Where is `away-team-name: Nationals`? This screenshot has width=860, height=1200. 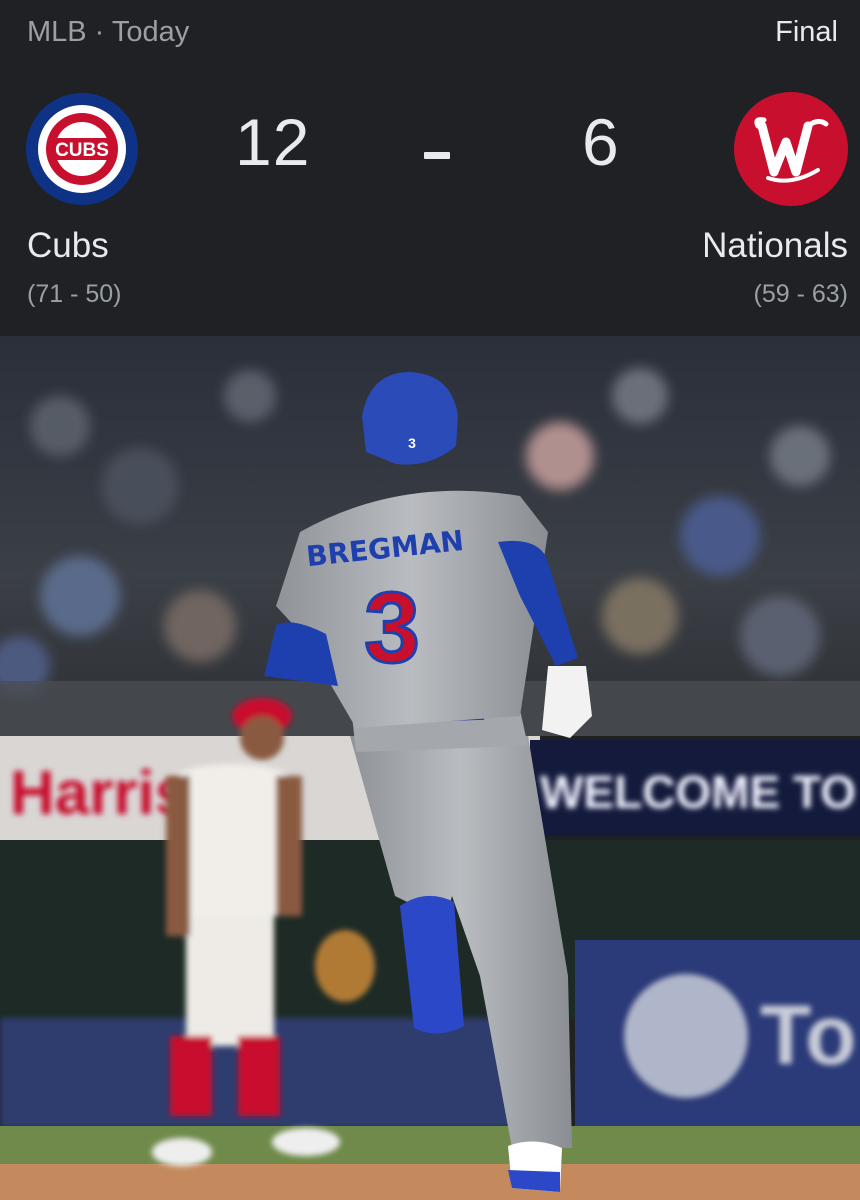
away-team-name: Nationals is located at coordinates (775, 246).